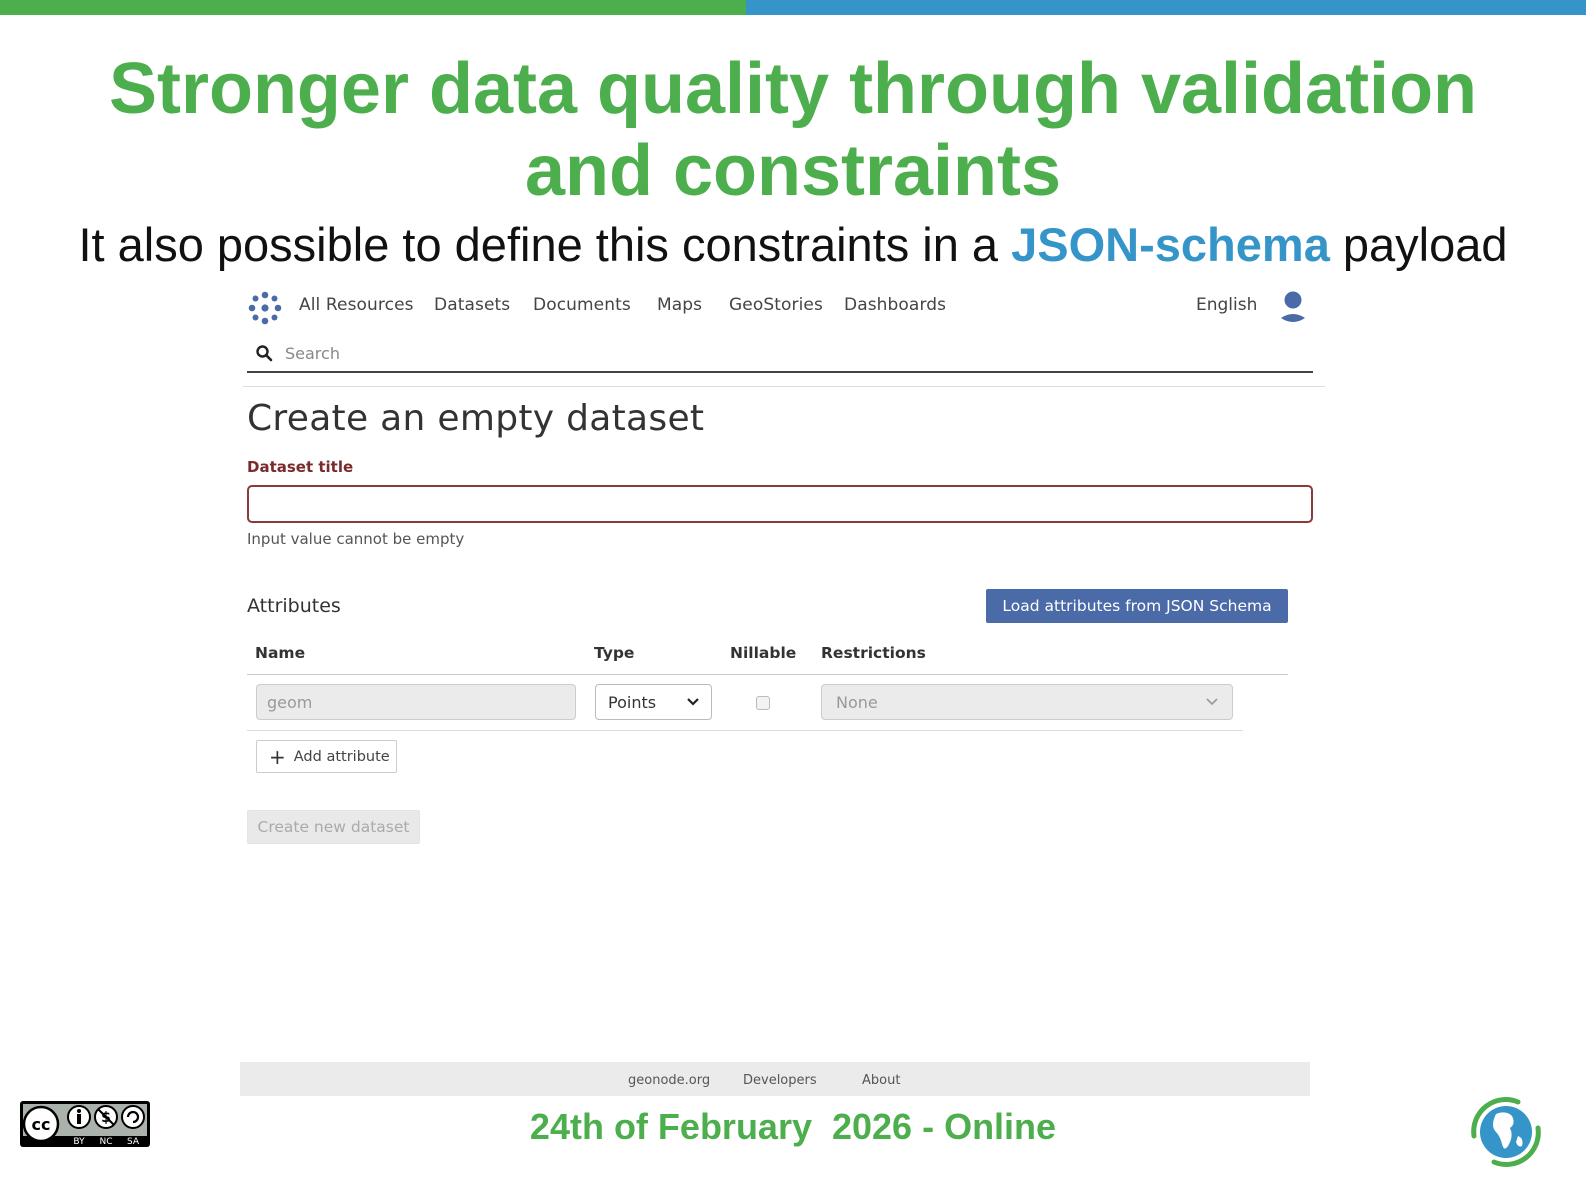 The height and width of the screenshot is (1190, 1586). I want to click on footer-link-geonode: geonode.org, so click(669, 1080).